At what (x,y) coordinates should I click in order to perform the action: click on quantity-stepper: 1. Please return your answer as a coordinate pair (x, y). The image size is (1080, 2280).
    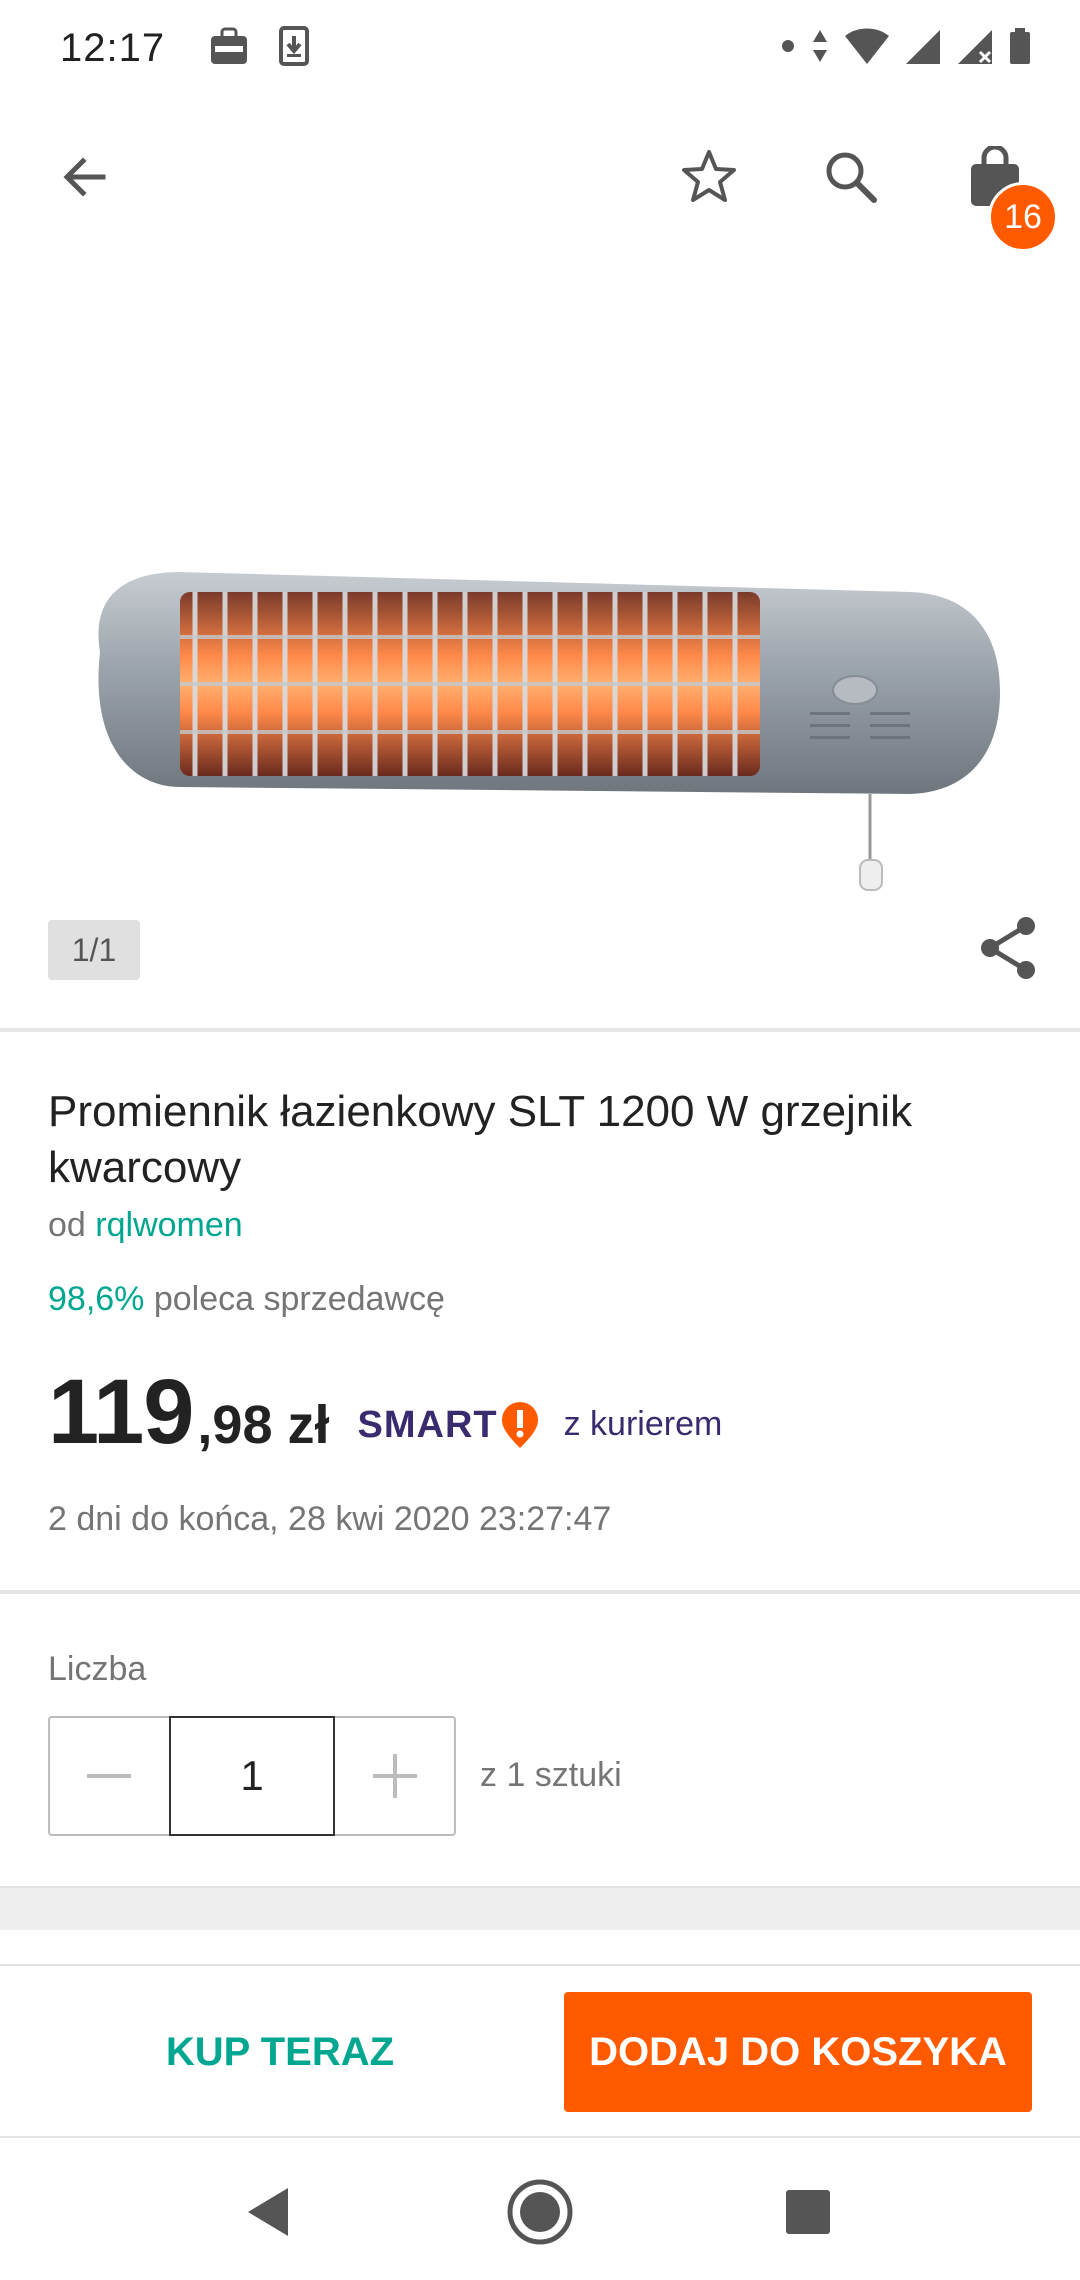
    Looking at the image, I should click on (252, 1776).